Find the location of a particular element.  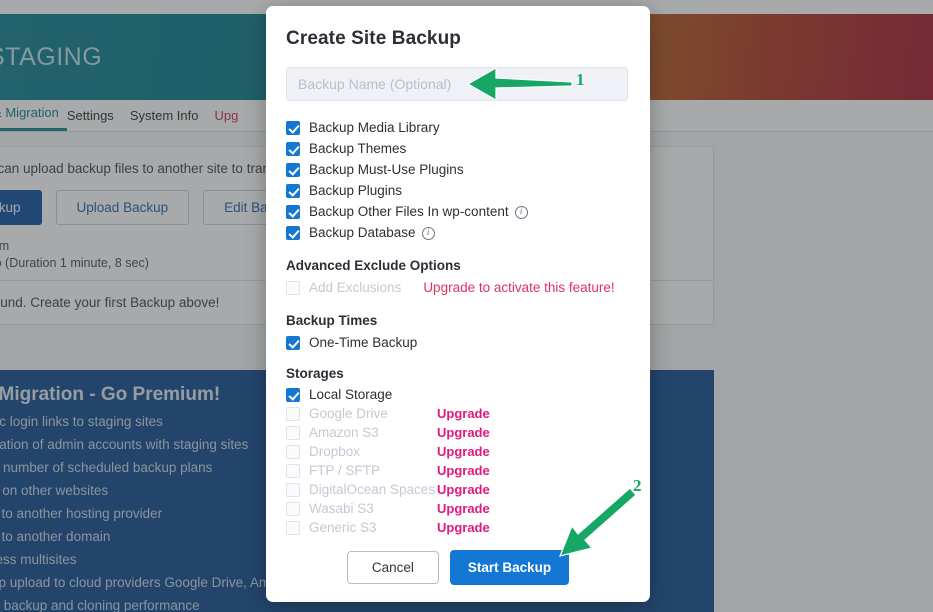

storage-label: Dropbox is located at coordinates (335, 451).